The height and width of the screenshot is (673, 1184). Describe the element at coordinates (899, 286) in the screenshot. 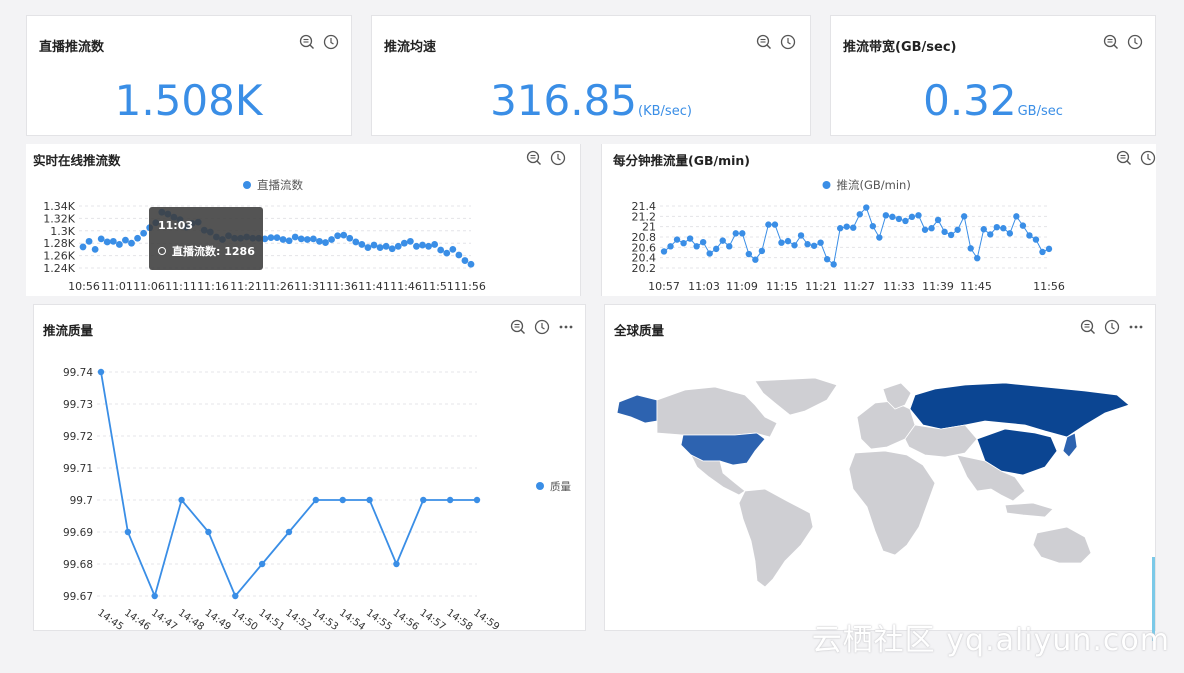

I see `x-tick-label: 11:33` at that location.